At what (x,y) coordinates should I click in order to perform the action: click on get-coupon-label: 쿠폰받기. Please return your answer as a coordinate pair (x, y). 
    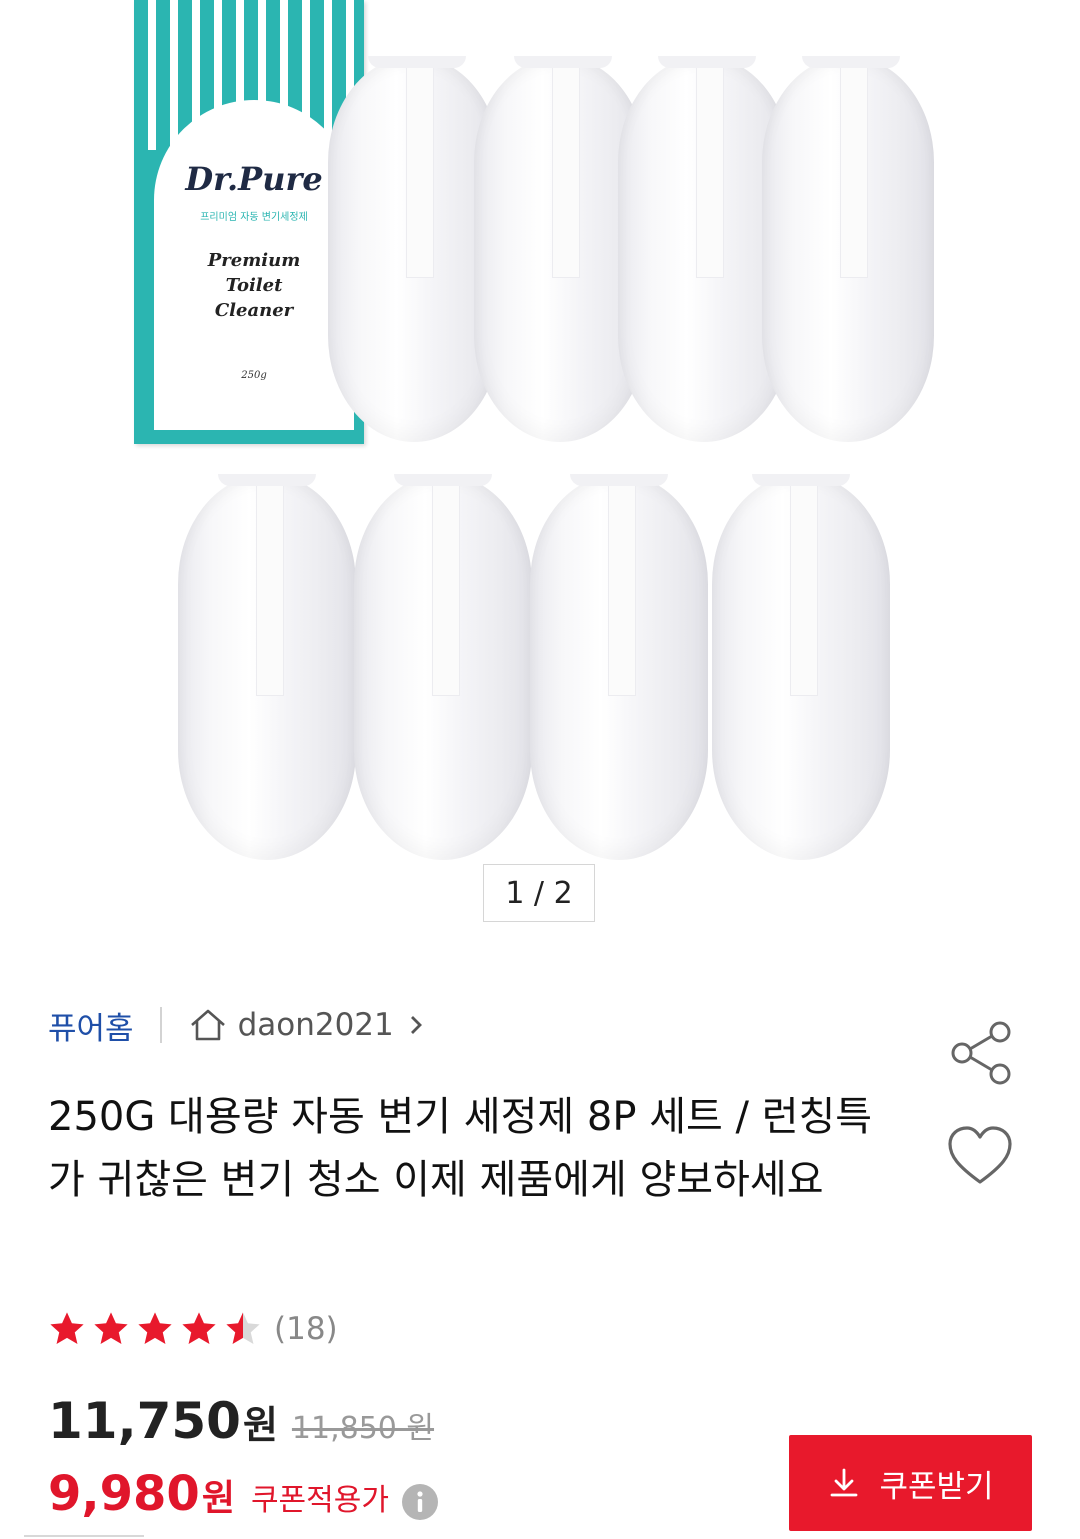
    Looking at the image, I should click on (936, 1486).